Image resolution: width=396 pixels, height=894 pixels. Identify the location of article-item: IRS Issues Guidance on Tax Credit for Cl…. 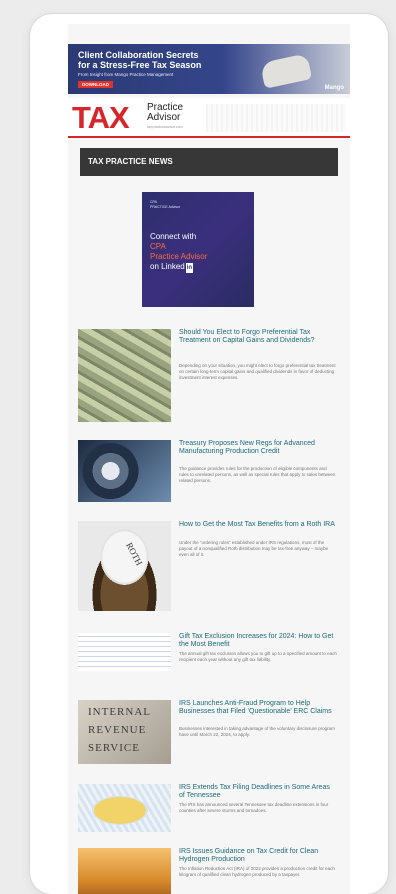
(209, 871).